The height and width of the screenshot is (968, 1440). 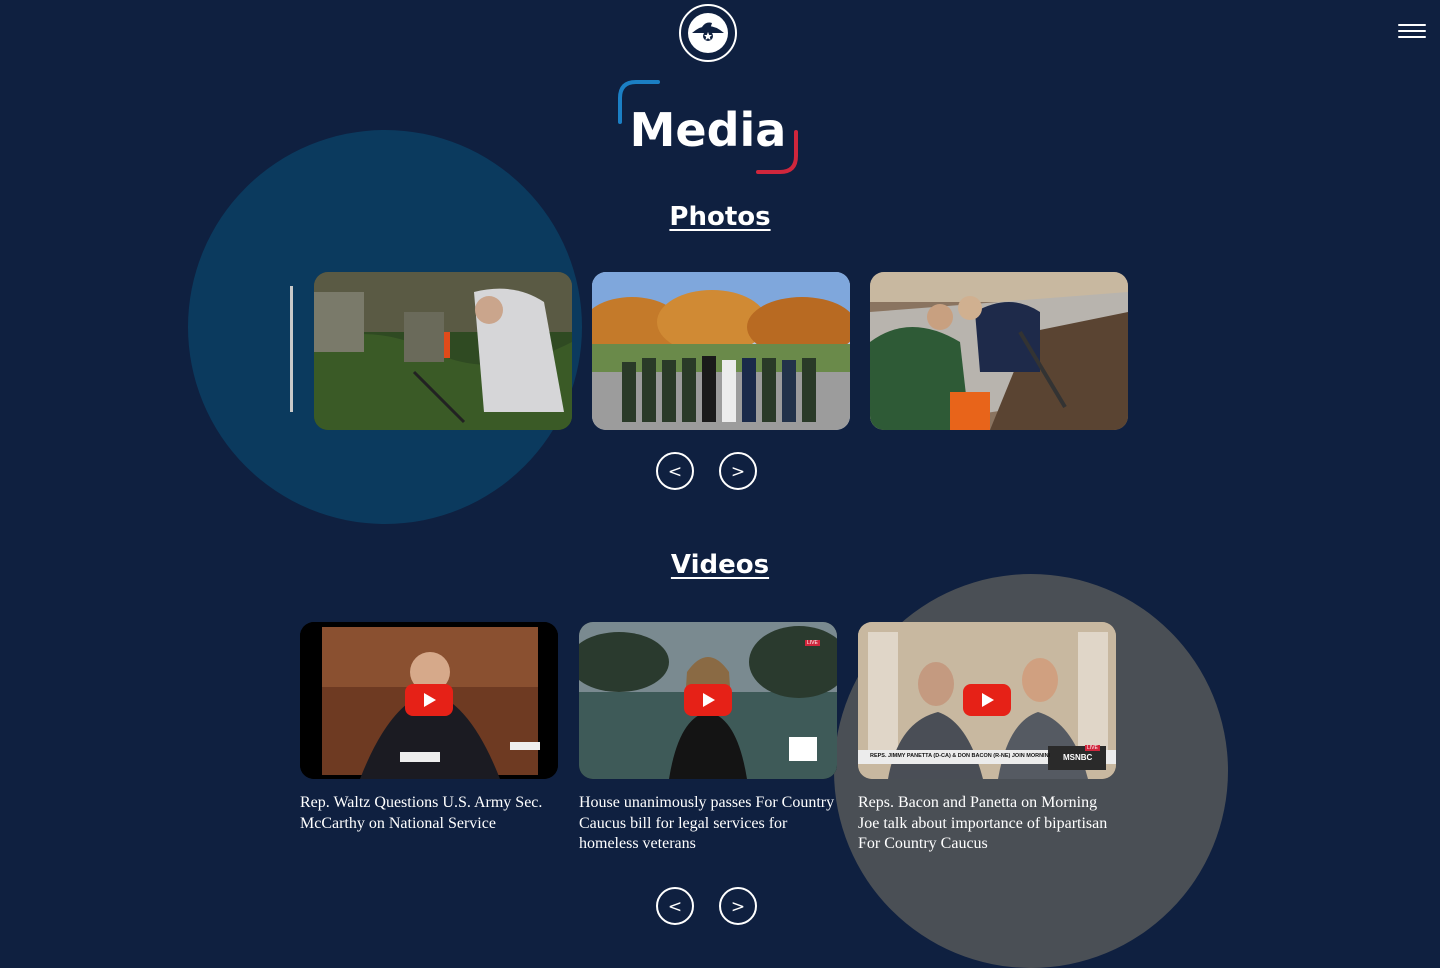 I want to click on photos-prev-button: <, so click(x=675, y=471).